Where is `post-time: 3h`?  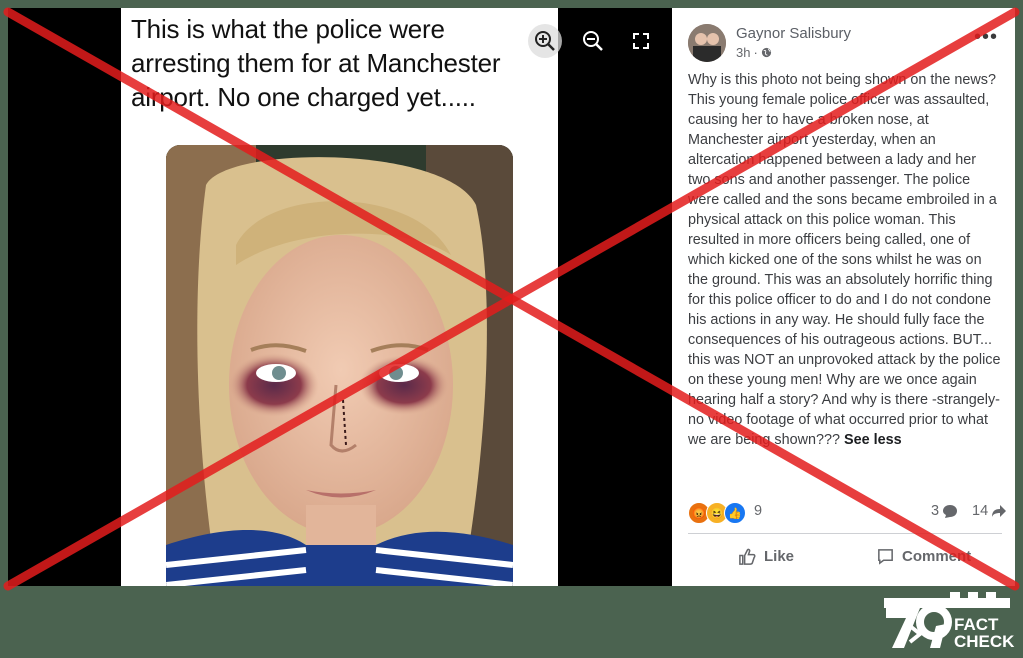 post-time: 3h is located at coordinates (743, 52).